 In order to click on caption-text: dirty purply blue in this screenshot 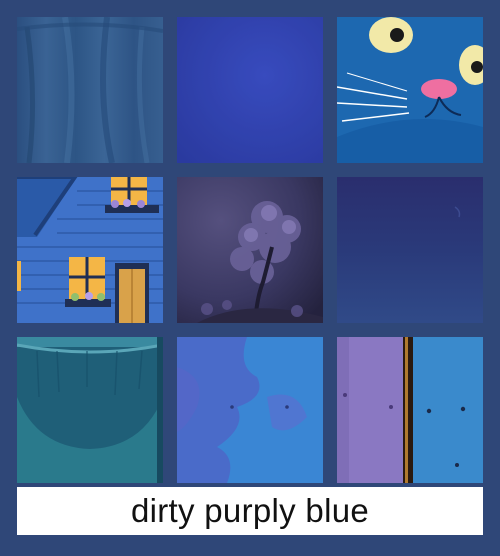, I will do `click(250, 510)`.